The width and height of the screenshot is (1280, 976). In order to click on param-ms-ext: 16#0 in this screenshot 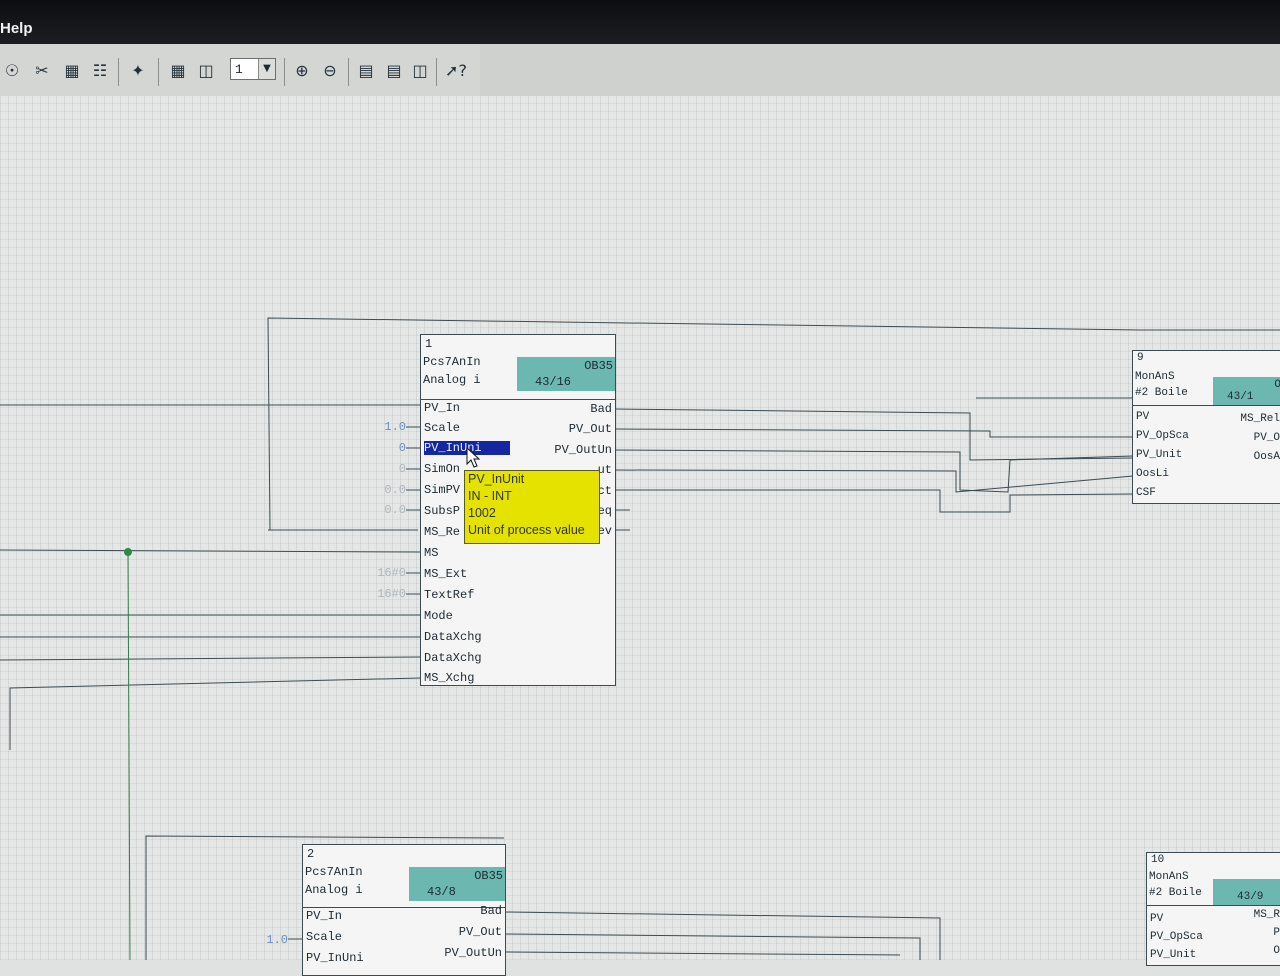, I will do `click(384, 573)`.